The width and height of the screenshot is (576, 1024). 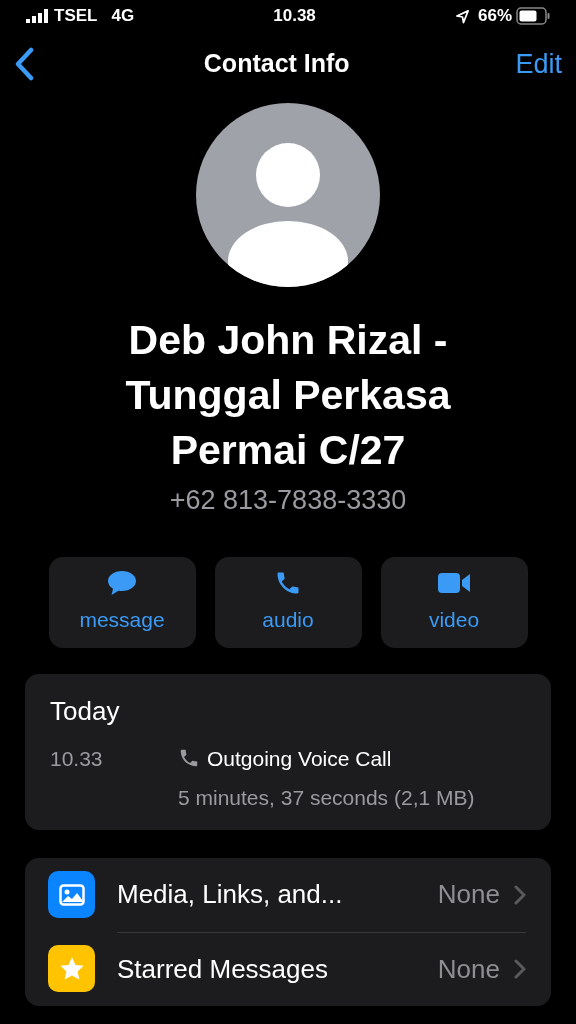 I want to click on network-text: 4G, so click(x=123, y=16).